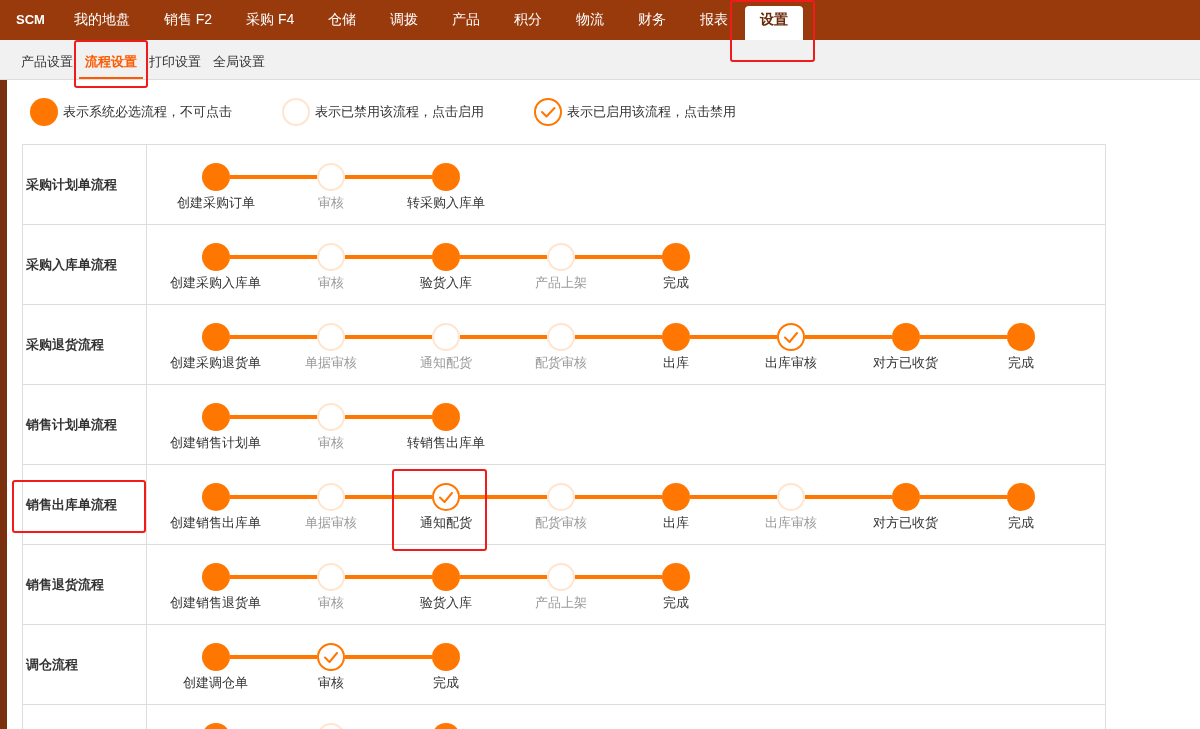  Describe the element at coordinates (215, 523) in the screenshot. I see `step-label: 创建销售出库单` at that location.